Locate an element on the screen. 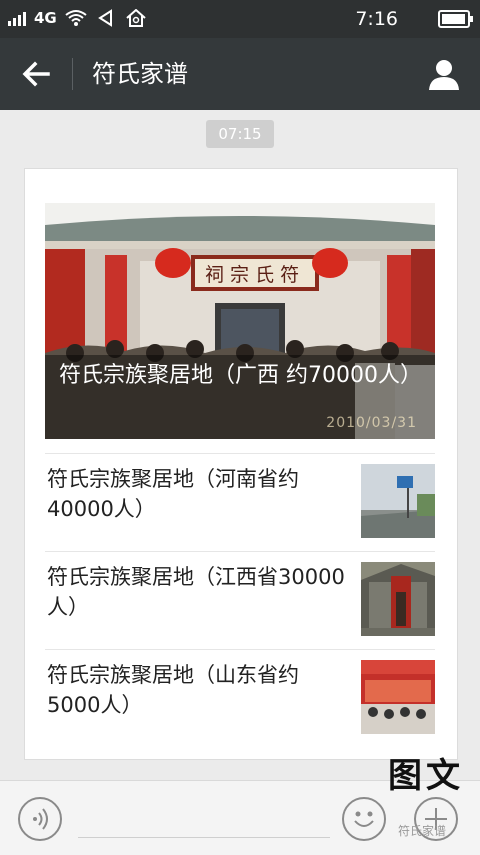 The height and width of the screenshot is (855, 480). list-item: 符氏宗族聚居地（山东省约5000人） is located at coordinates (240, 698).